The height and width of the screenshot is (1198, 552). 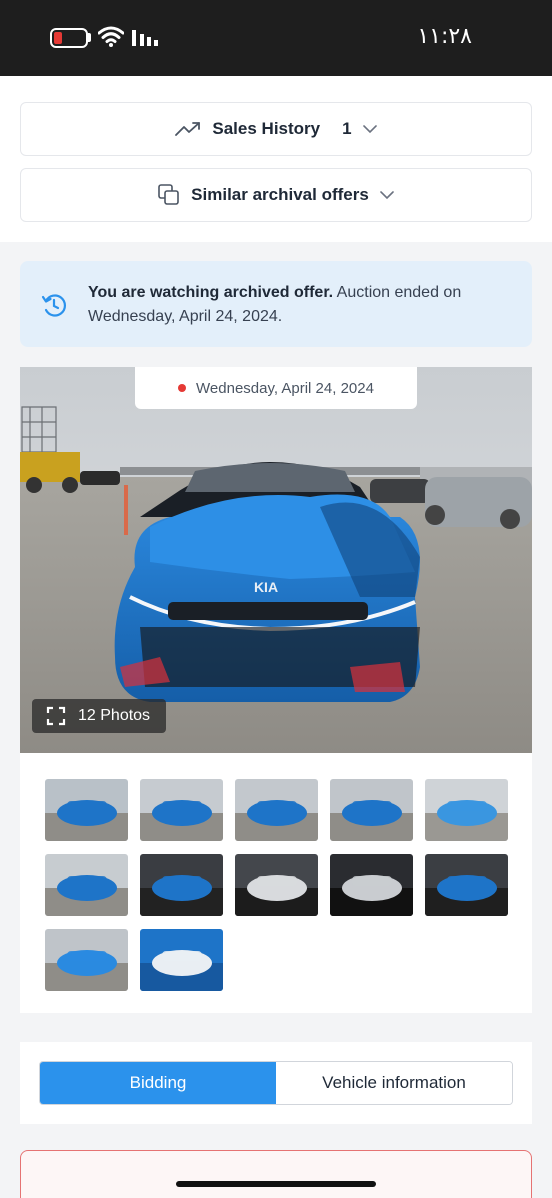 I want to click on status-dot, so click(x=182, y=388).